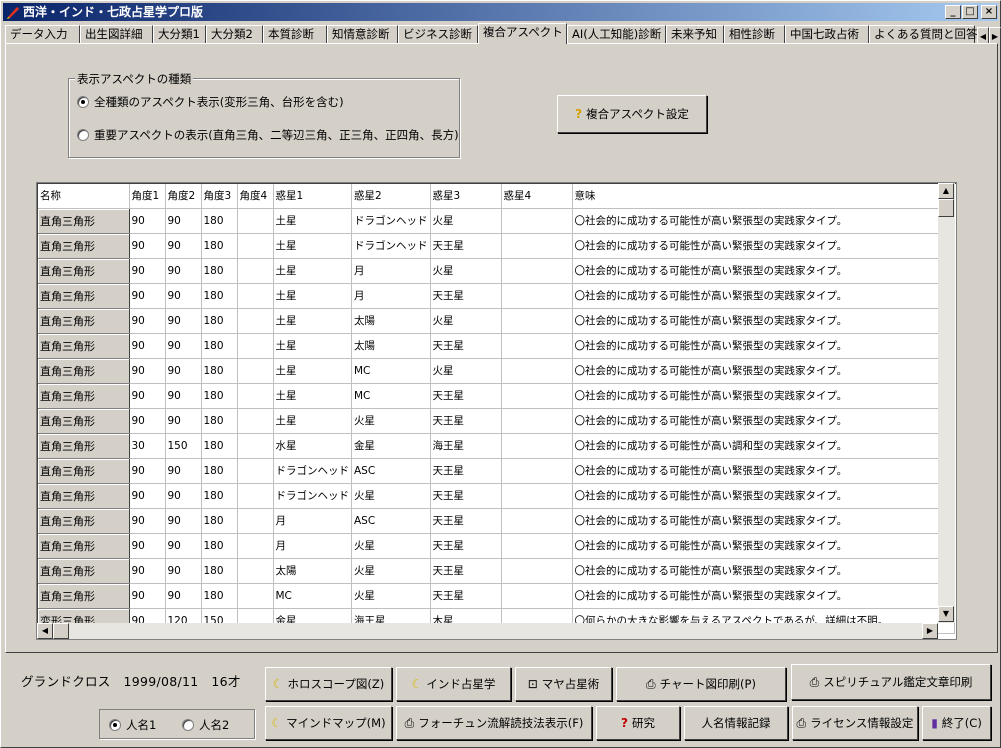 The height and width of the screenshot is (748, 1001). What do you see at coordinates (736, 723) in the screenshot?
I see `person-info-button: 人名情報記録` at bounding box center [736, 723].